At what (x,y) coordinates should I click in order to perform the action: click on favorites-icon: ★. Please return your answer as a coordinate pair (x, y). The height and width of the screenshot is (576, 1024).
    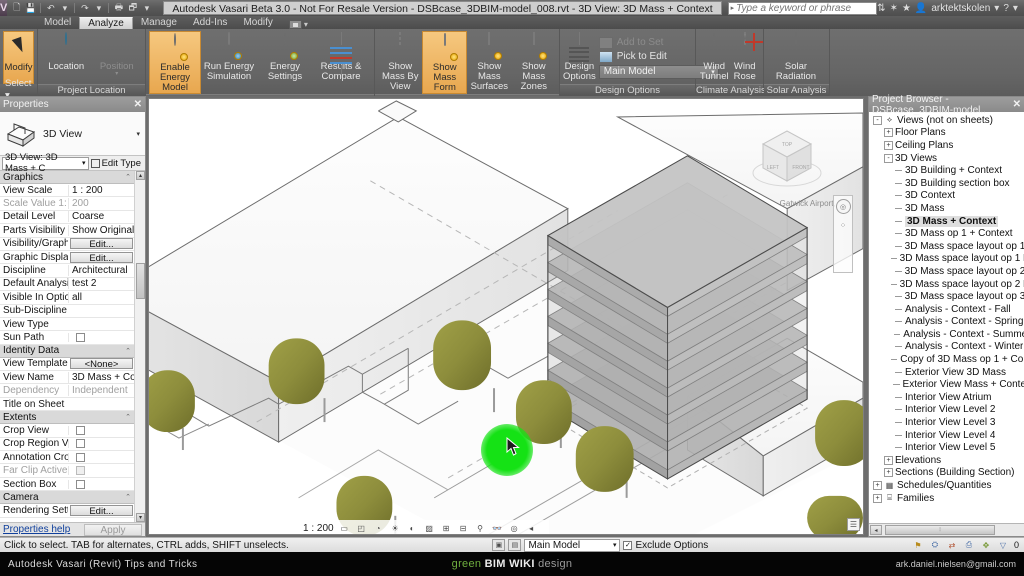
    Looking at the image, I should click on (906, 8).